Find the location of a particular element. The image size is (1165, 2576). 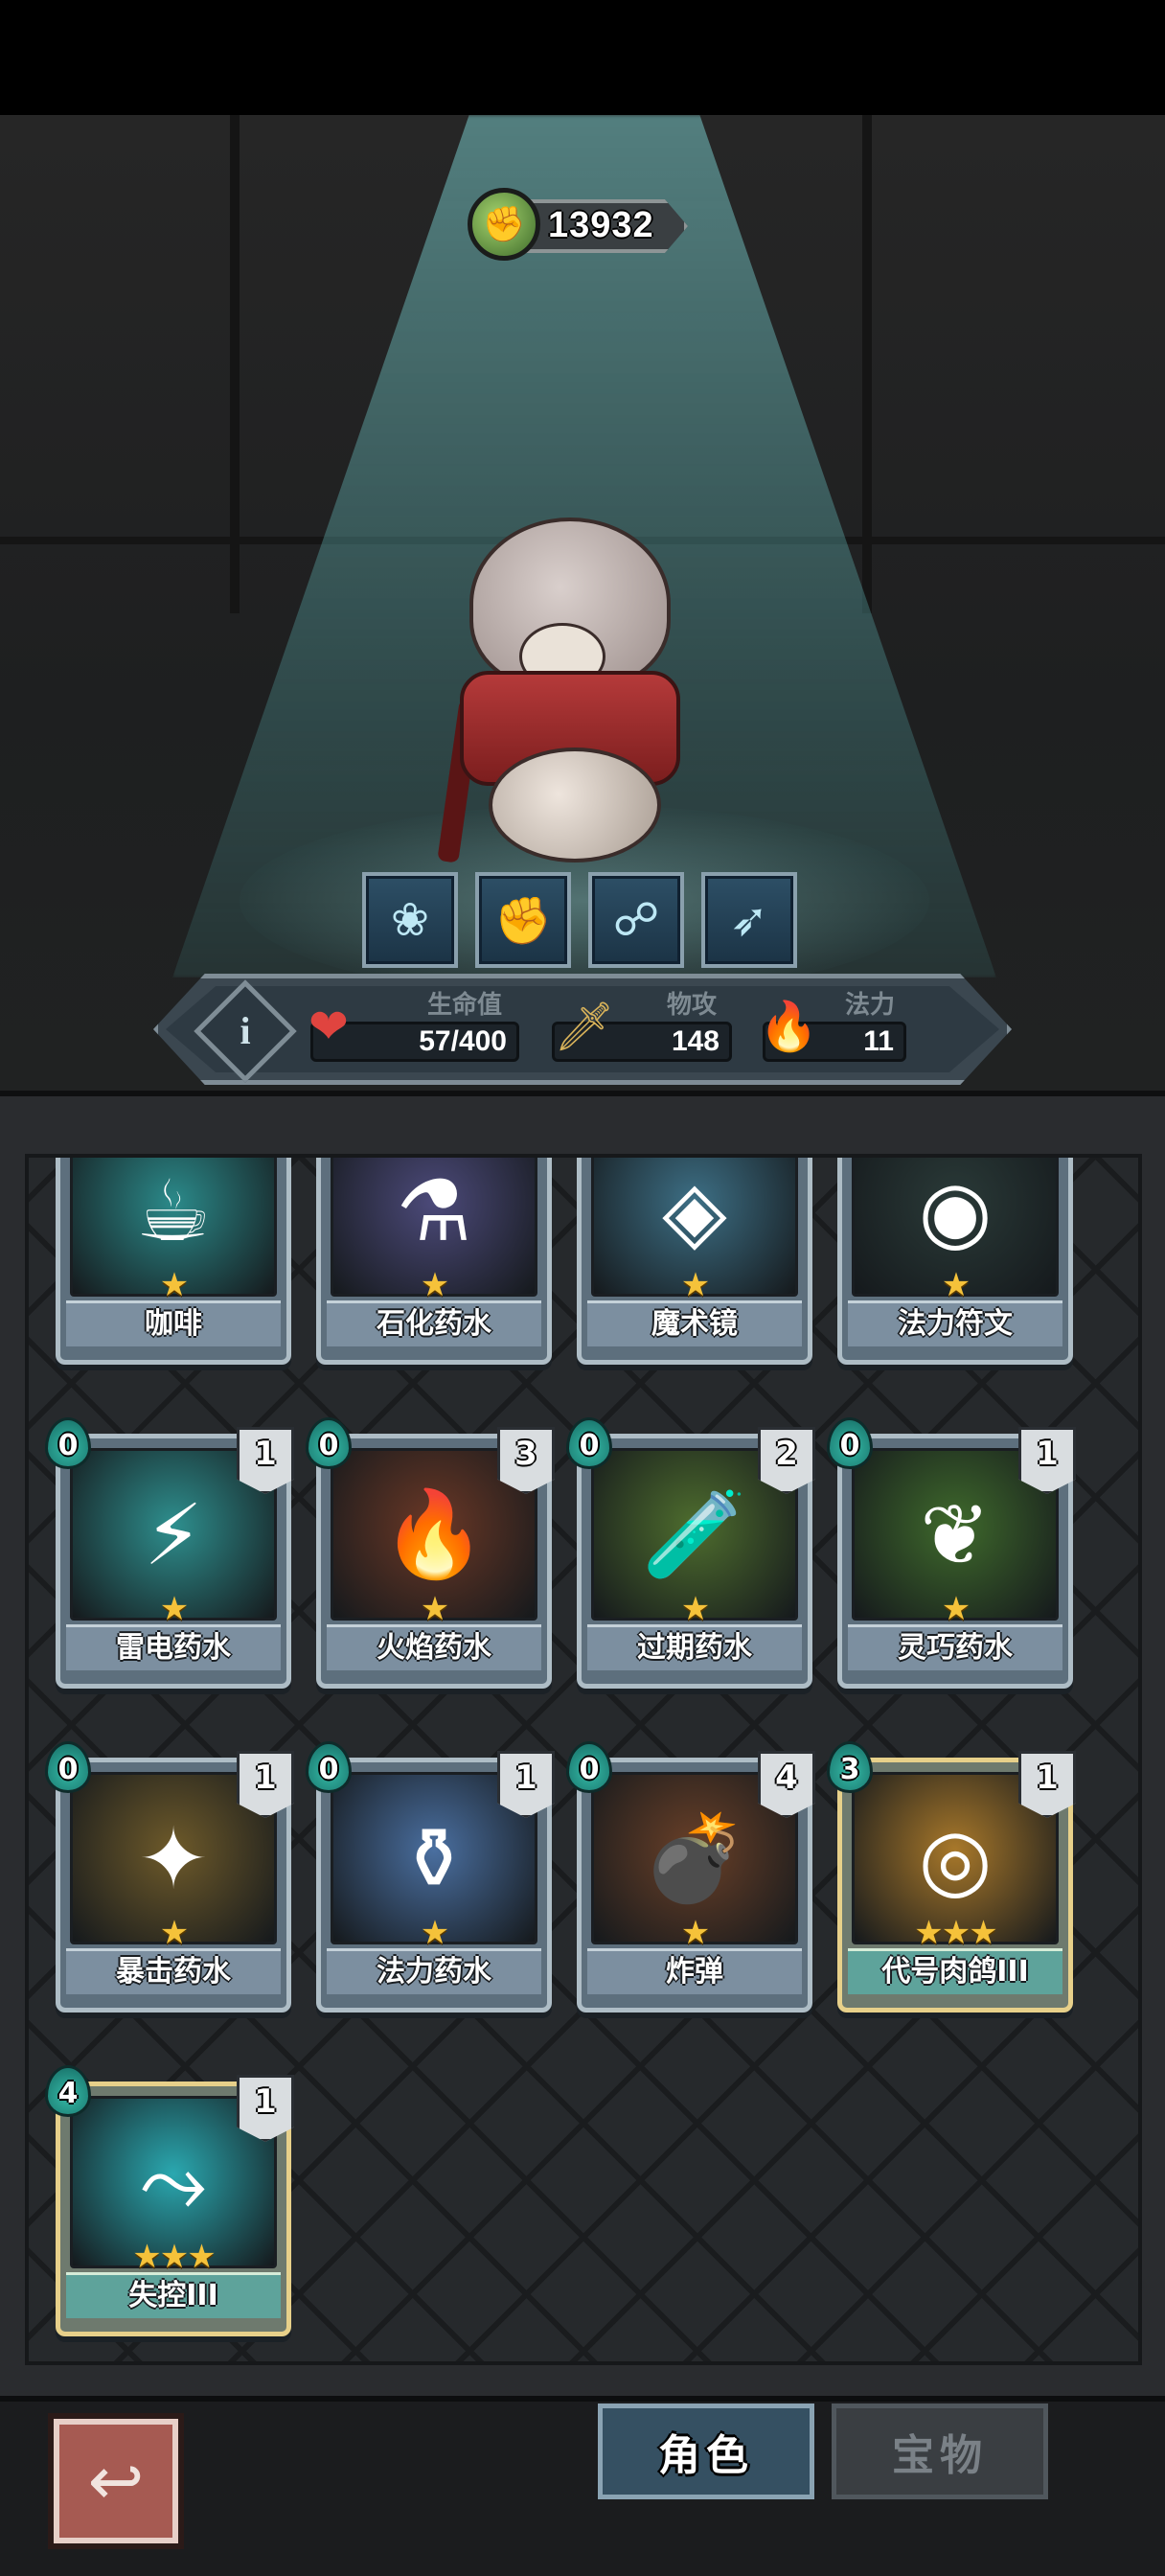

player-character is located at coordinates (573, 695).